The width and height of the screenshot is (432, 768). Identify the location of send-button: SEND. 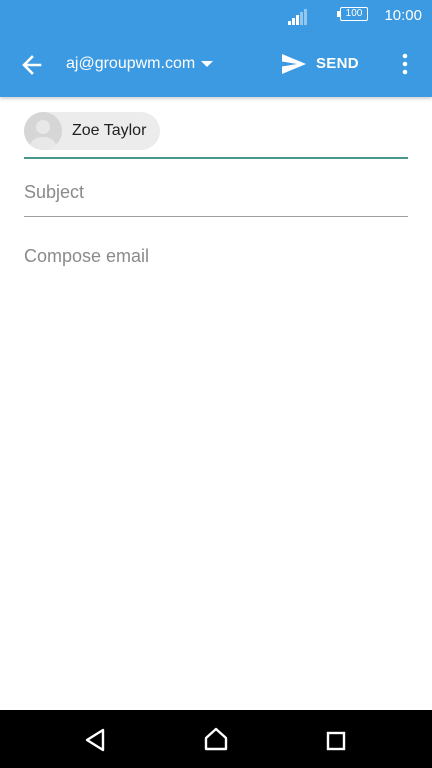
(319, 64).